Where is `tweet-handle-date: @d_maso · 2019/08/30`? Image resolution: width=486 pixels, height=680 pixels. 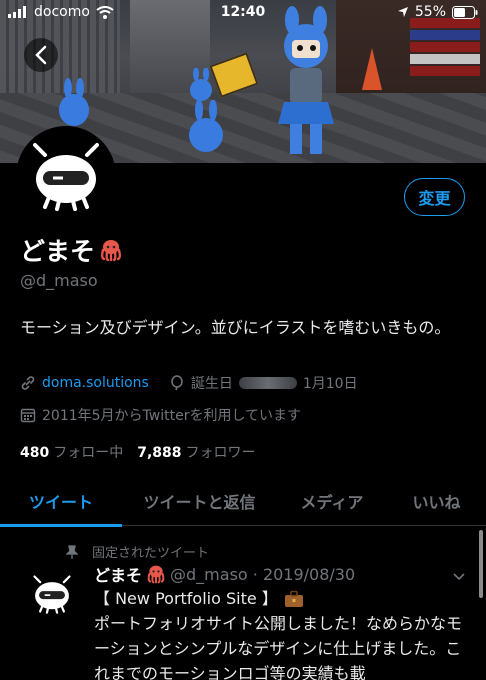
tweet-handle-date: @d_maso · 2019/08/30 is located at coordinates (263, 574).